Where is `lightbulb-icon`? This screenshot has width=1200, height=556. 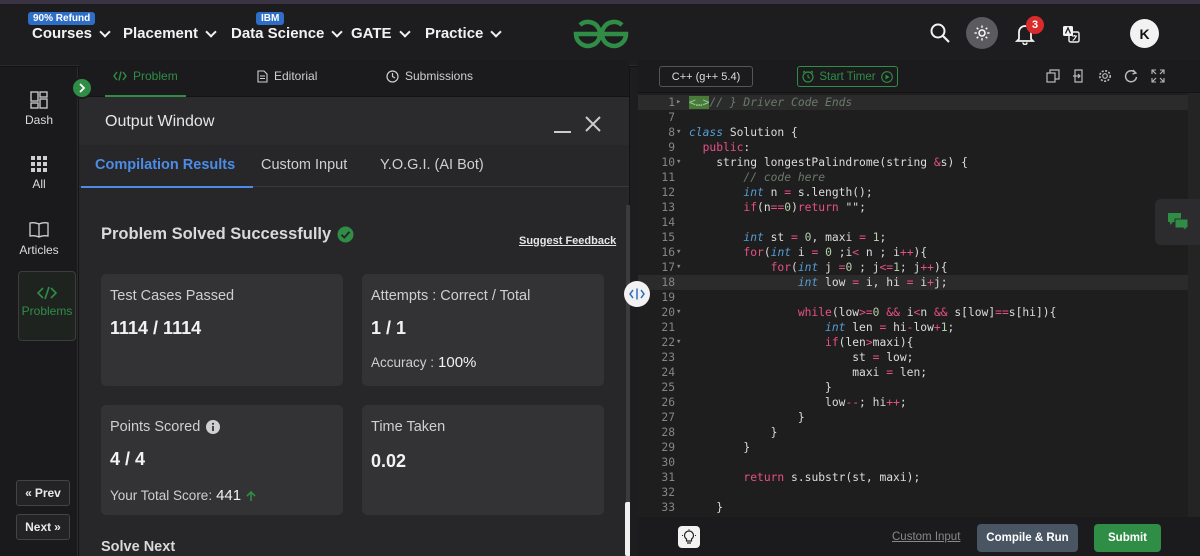
lightbulb-icon is located at coordinates (689, 536).